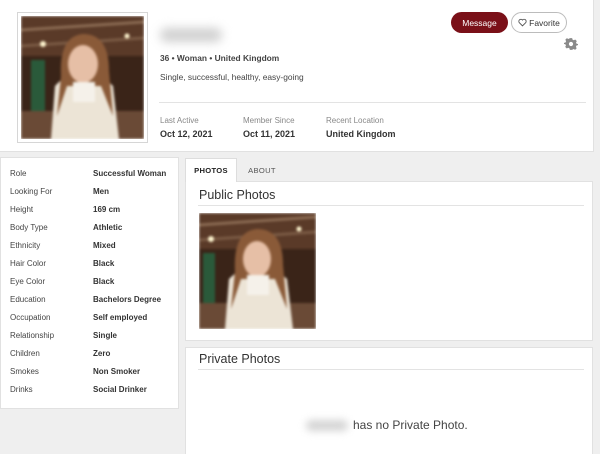 Image resolution: width=600 pixels, height=454 pixels. I want to click on detail-value: Self employed, so click(120, 317).